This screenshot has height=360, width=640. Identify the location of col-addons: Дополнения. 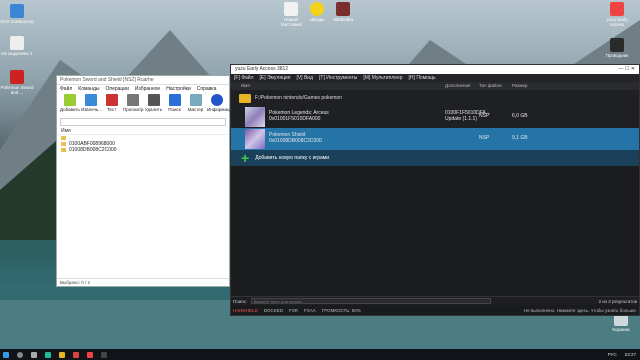
(458, 85).